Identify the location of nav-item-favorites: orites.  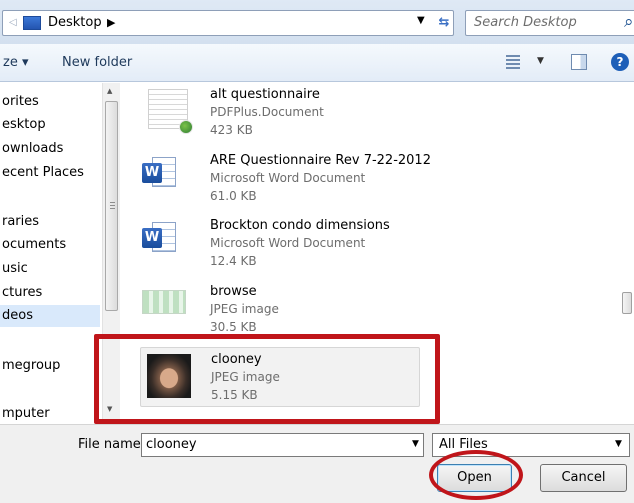
(50, 102).